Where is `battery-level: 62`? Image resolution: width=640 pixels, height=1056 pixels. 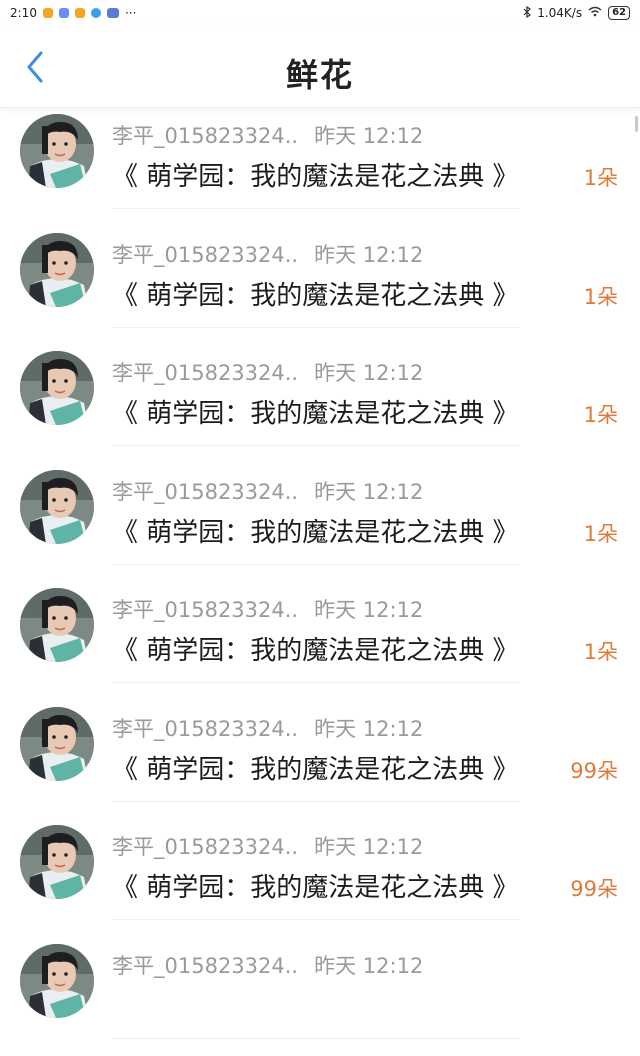 battery-level: 62 is located at coordinates (619, 13).